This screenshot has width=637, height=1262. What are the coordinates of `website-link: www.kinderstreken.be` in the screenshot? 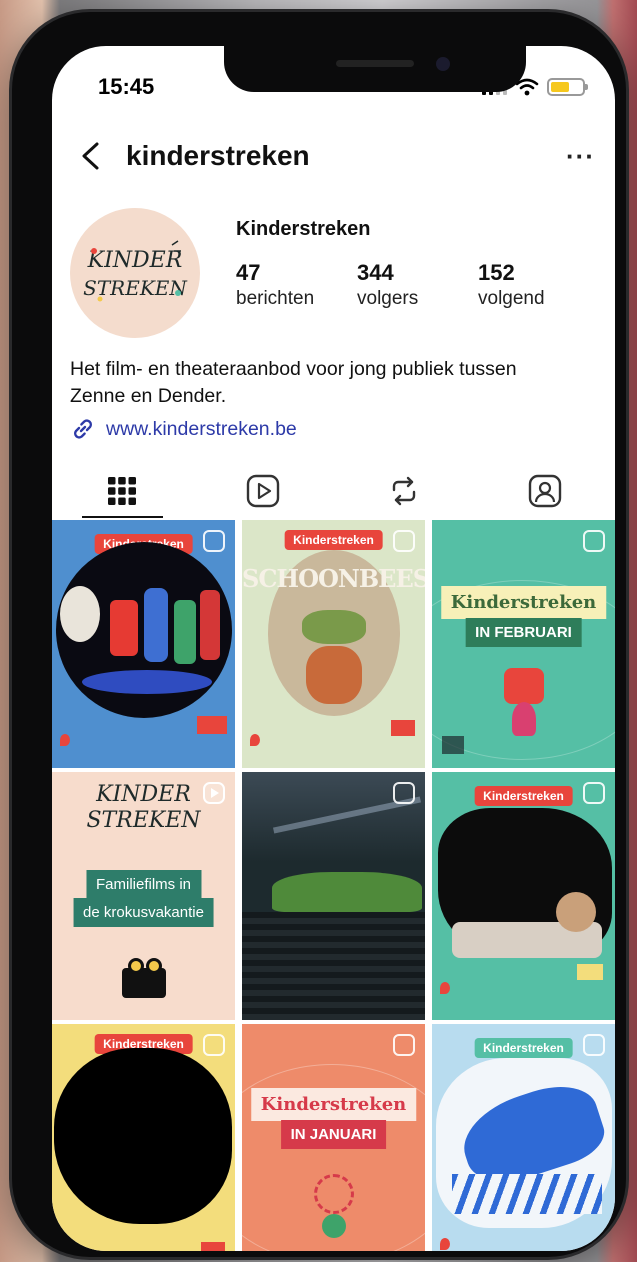 It's located at (183, 429).